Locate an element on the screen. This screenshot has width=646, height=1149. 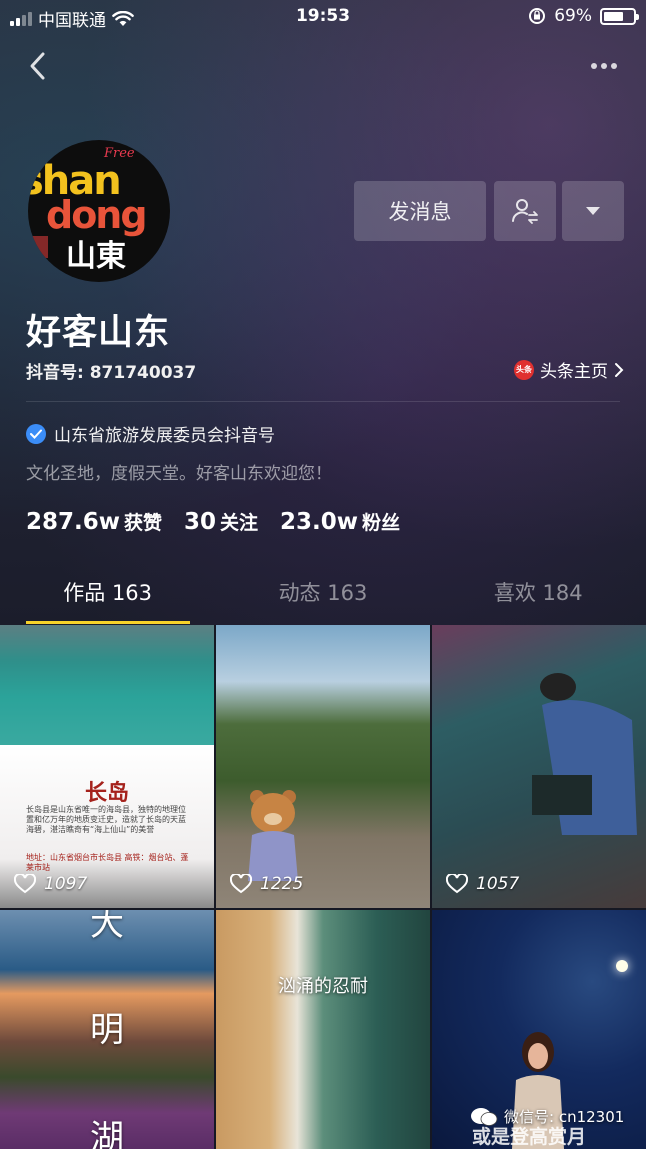
title-char: 湖 is located at coordinates (107, 1133).